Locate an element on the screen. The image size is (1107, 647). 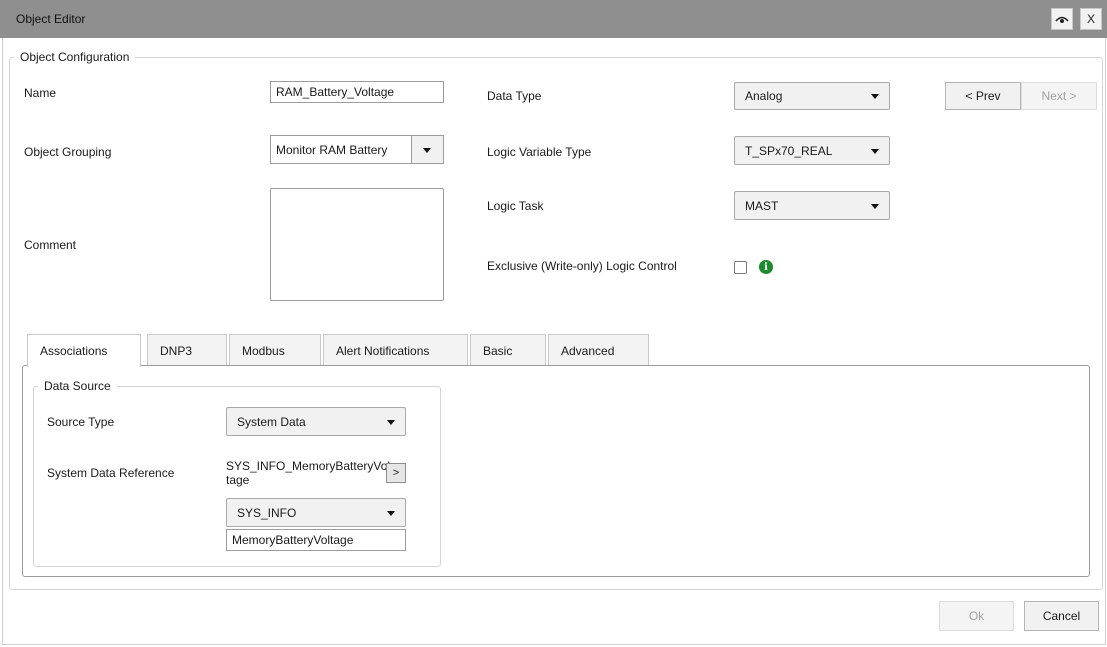
system-data-reference-line1: SYS_INFO_MemoryBatteryVol is located at coordinates (308, 466).